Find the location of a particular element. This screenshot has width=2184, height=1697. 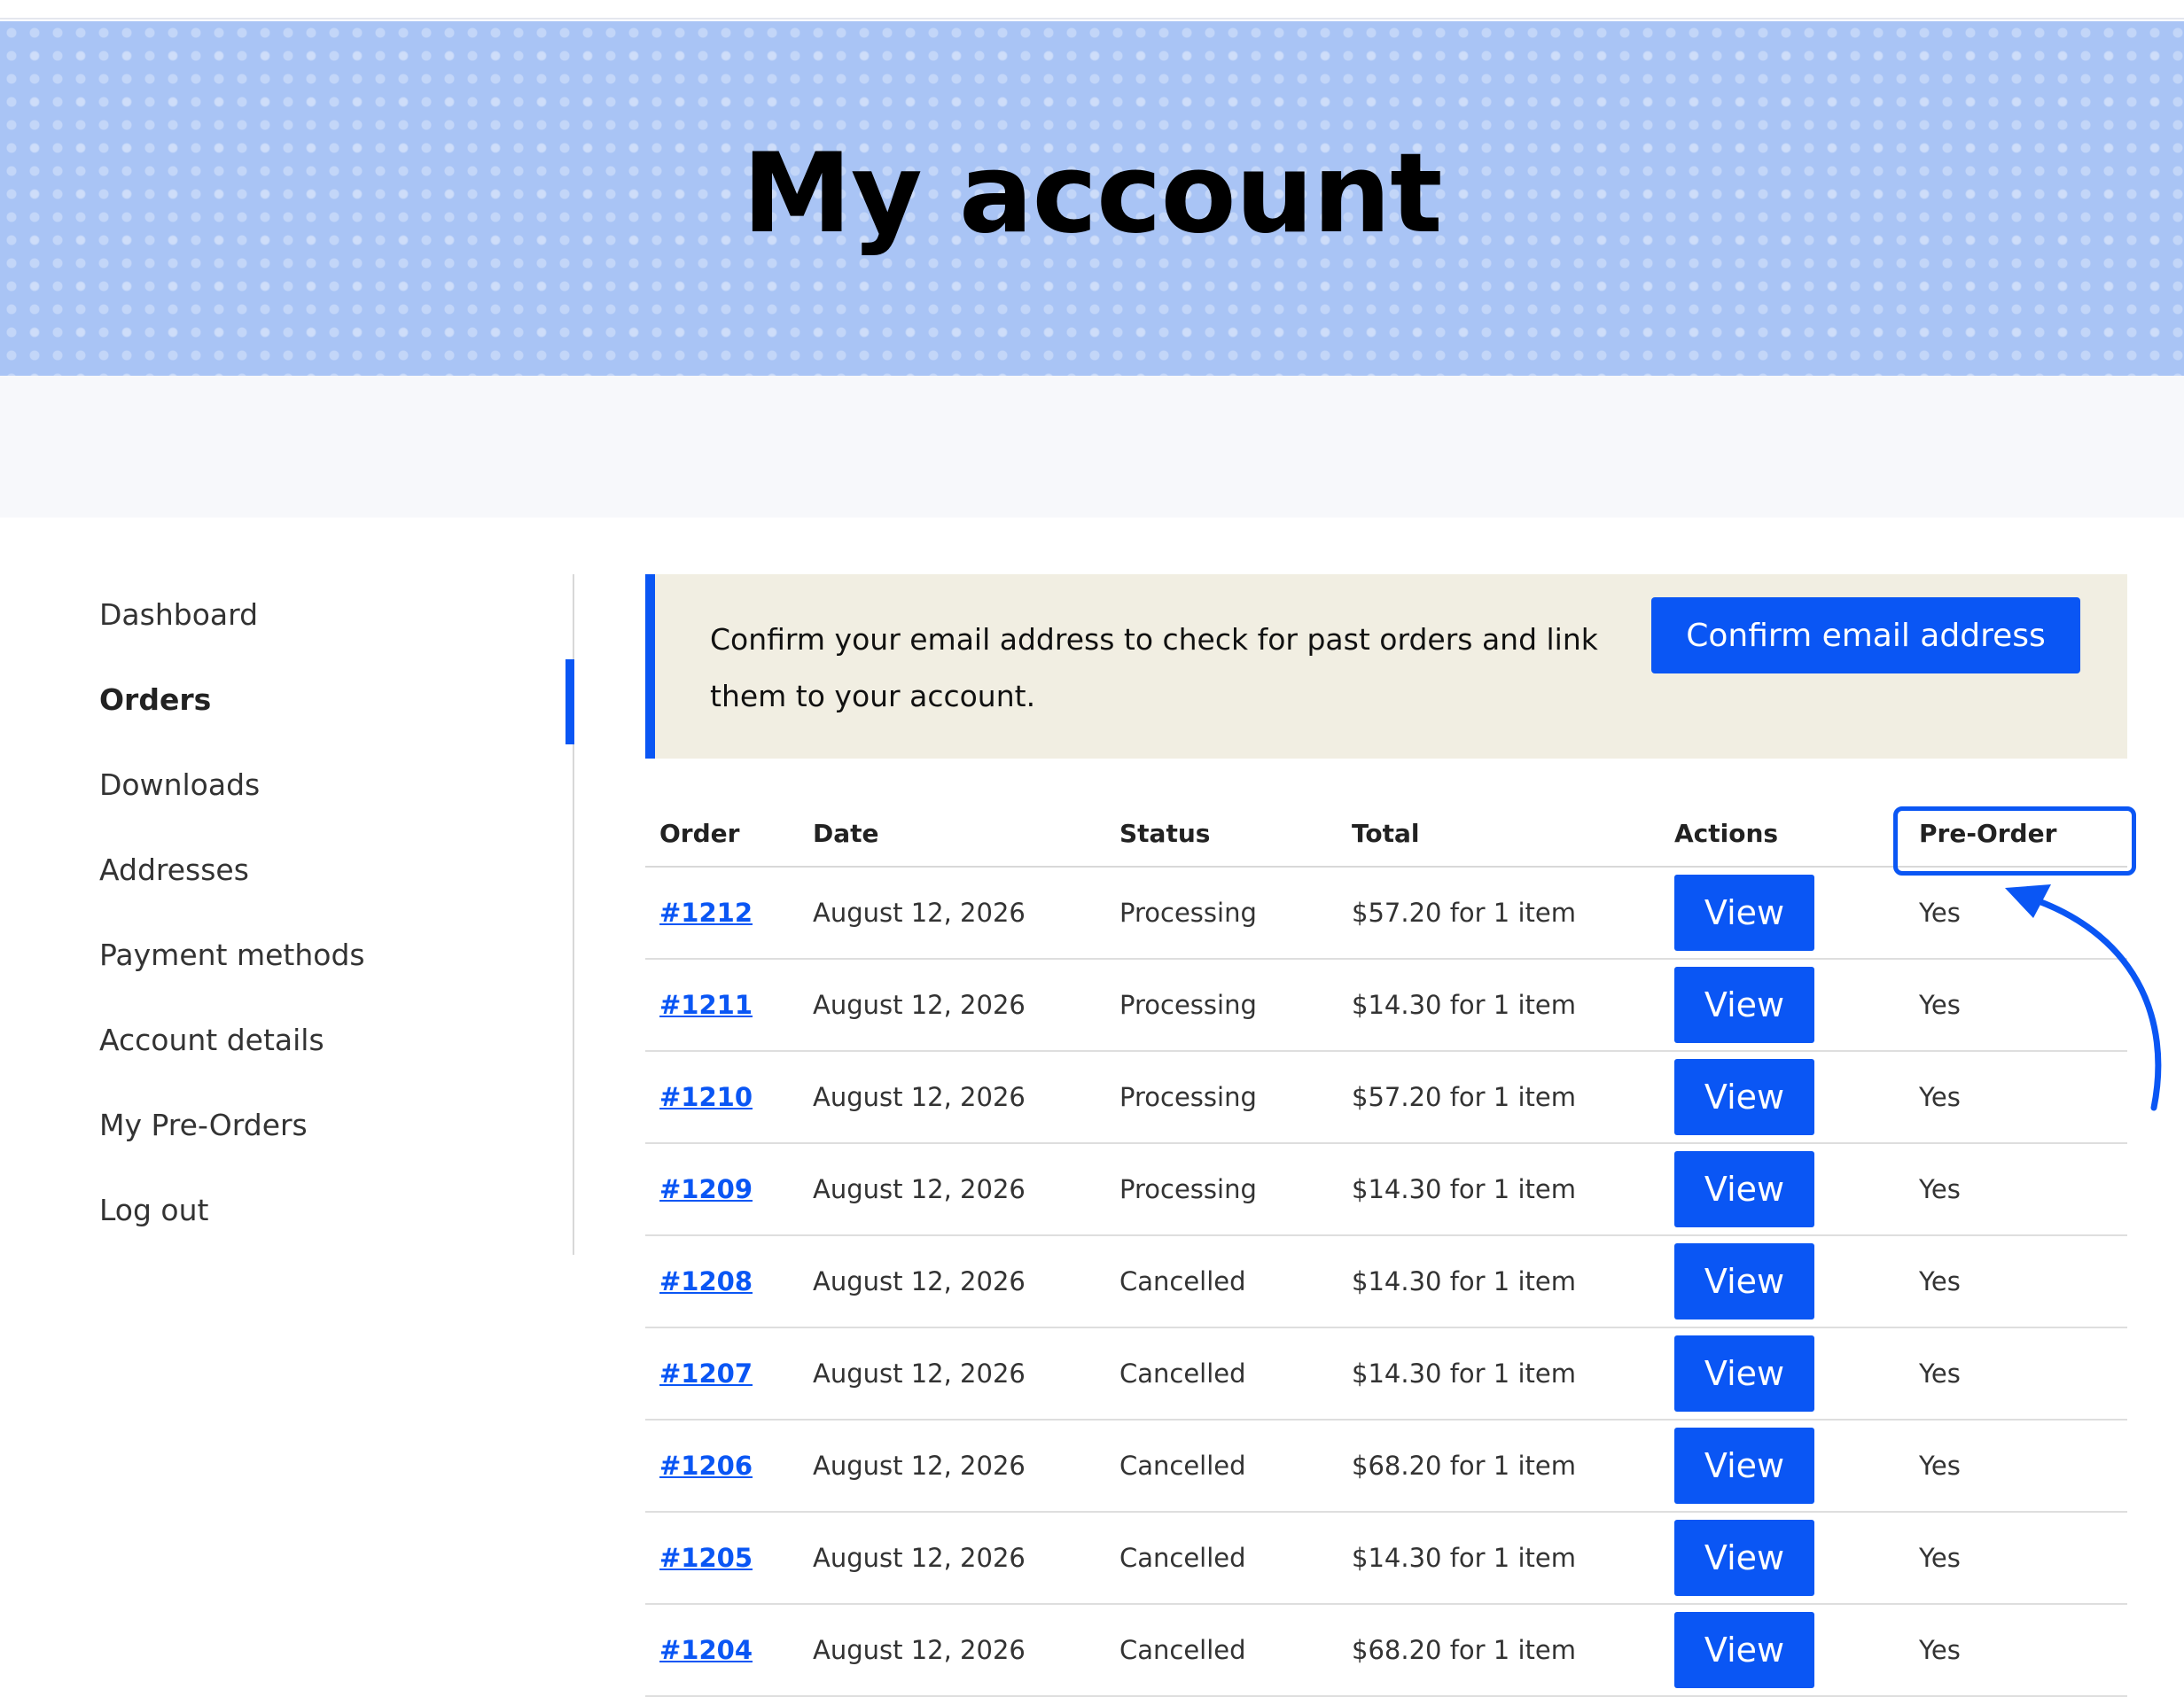

sidebar-item-downloads: Downloads is located at coordinates (179, 785).